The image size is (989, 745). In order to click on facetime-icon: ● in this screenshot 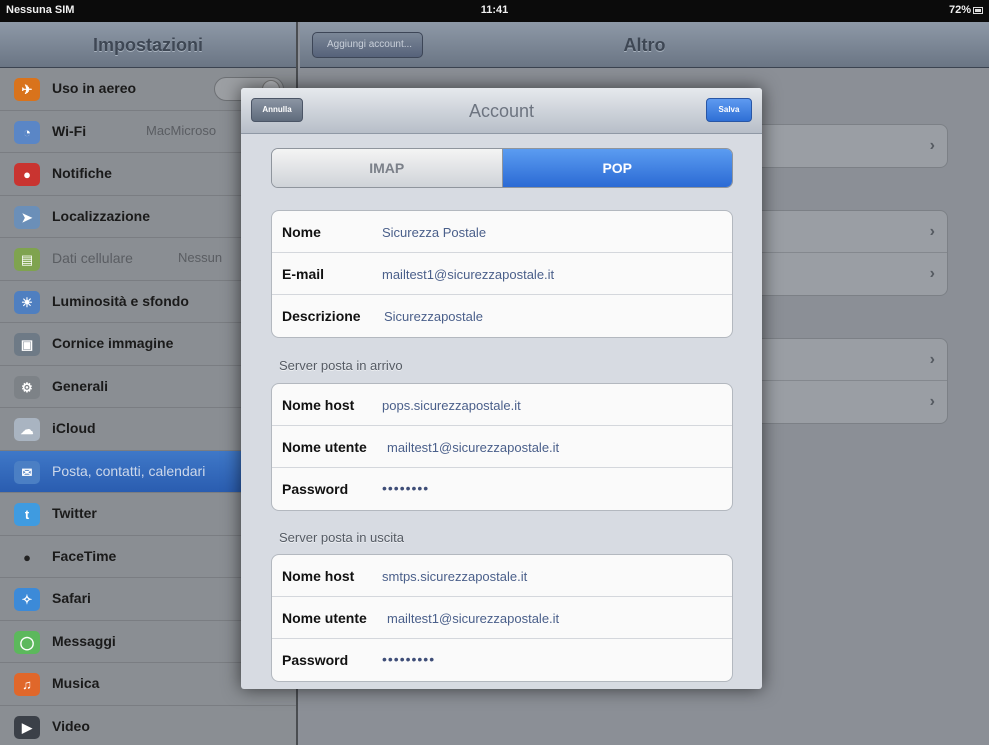, I will do `click(27, 557)`.